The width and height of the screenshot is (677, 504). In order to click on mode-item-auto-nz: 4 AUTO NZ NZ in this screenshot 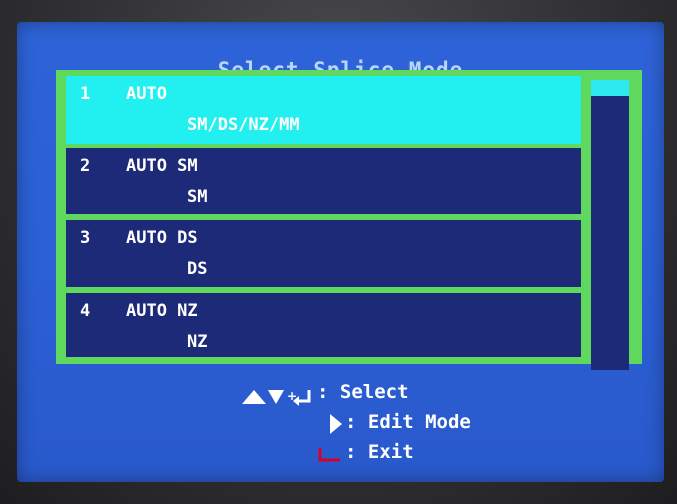, I will do `click(323, 325)`.